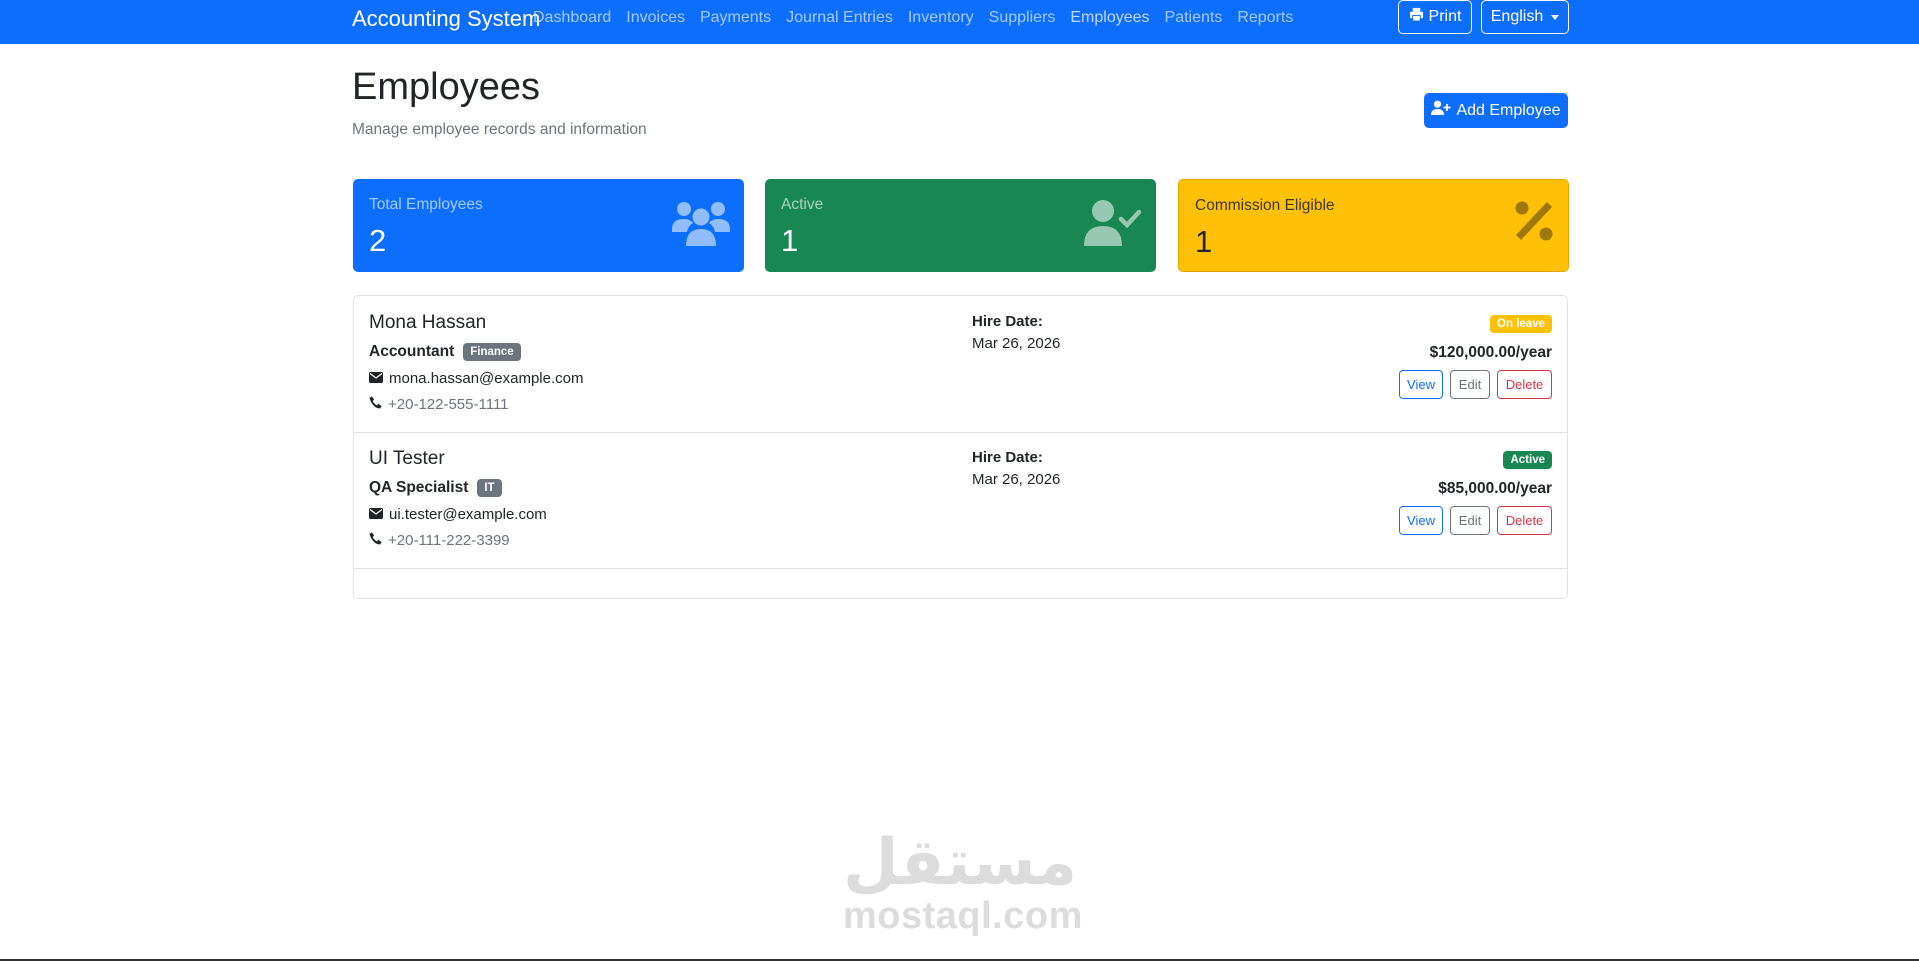 The image size is (1919, 961). I want to click on brand-title: Accounting System, so click(446, 19).